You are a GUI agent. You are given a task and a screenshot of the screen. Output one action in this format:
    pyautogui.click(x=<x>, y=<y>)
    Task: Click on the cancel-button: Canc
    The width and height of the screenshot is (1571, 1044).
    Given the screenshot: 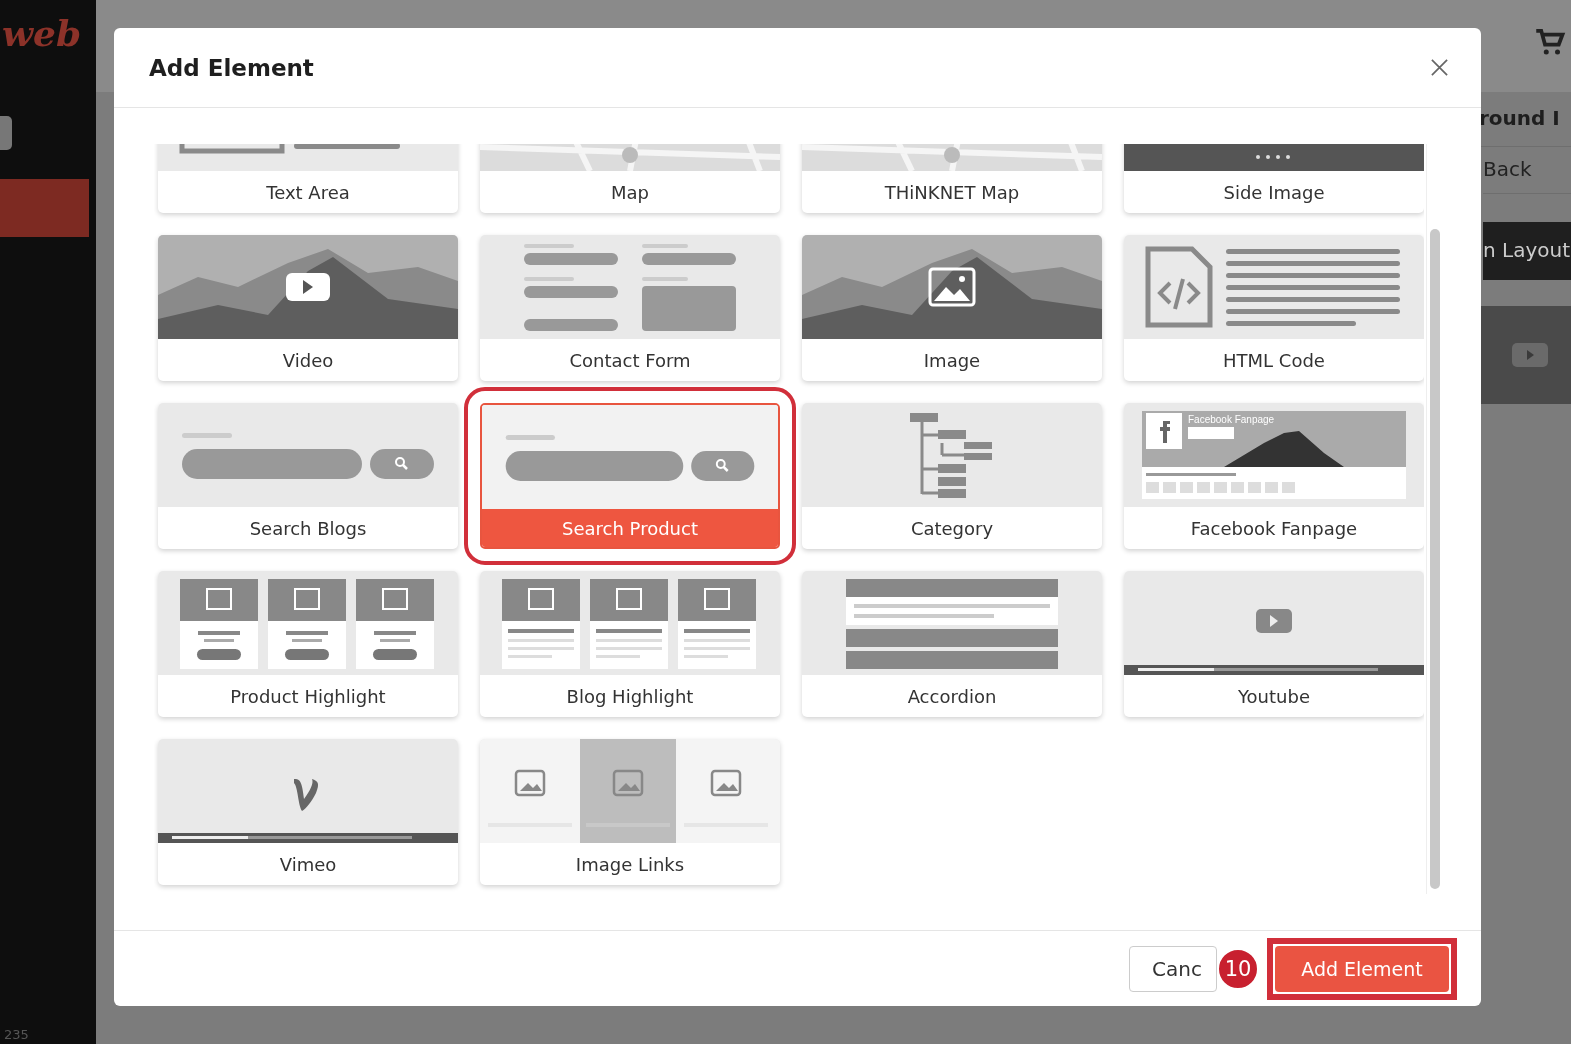 What is the action you would take?
    pyautogui.click(x=1173, y=968)
    